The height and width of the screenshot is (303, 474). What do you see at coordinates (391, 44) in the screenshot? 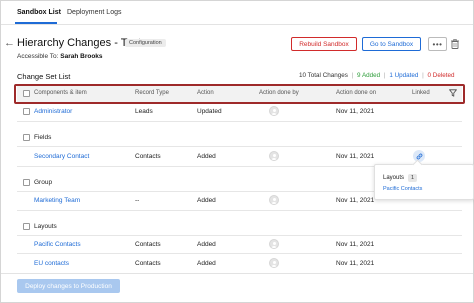
I see `go-to-sandbox-button: Go to Sandbox` at bounding box center [391, 44].